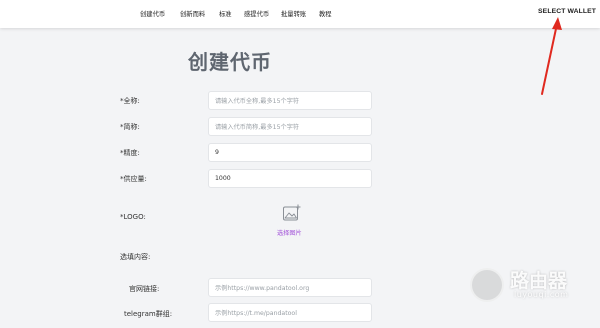 This screenshot has width=600, height=328. What do you see at coordinates (325, 13) in the screenshot?
I see `nav-item-tutorial: 教程` at bounding box center [325, 13].